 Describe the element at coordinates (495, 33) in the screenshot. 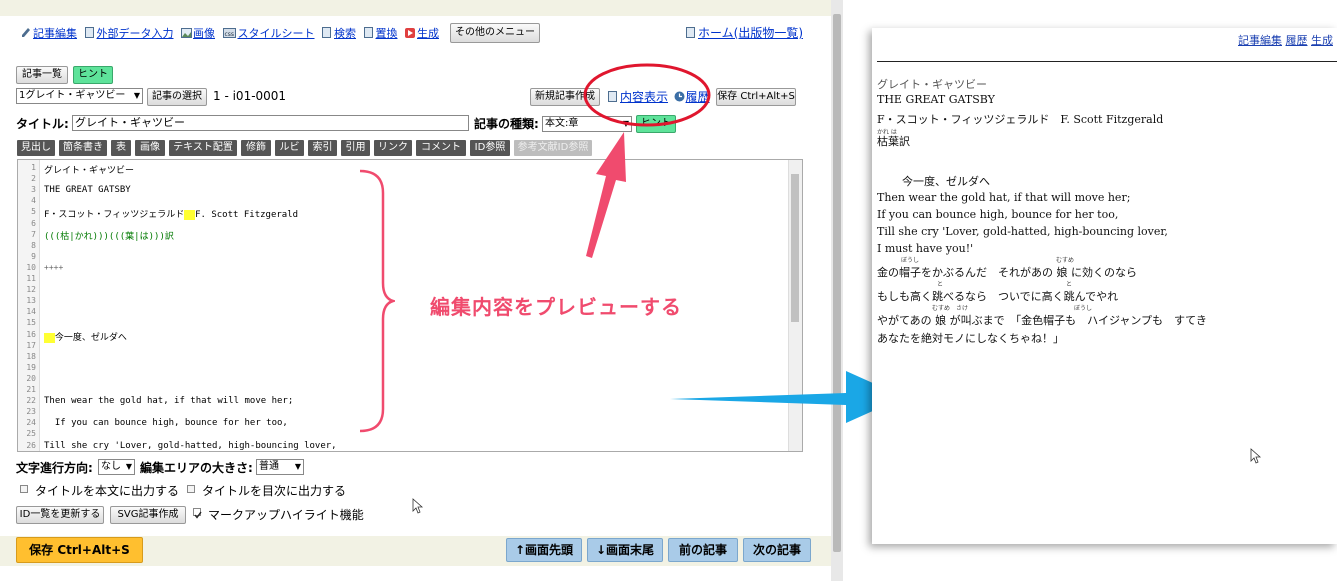

I see `other-menu-button: その他のメニュー` at that location.